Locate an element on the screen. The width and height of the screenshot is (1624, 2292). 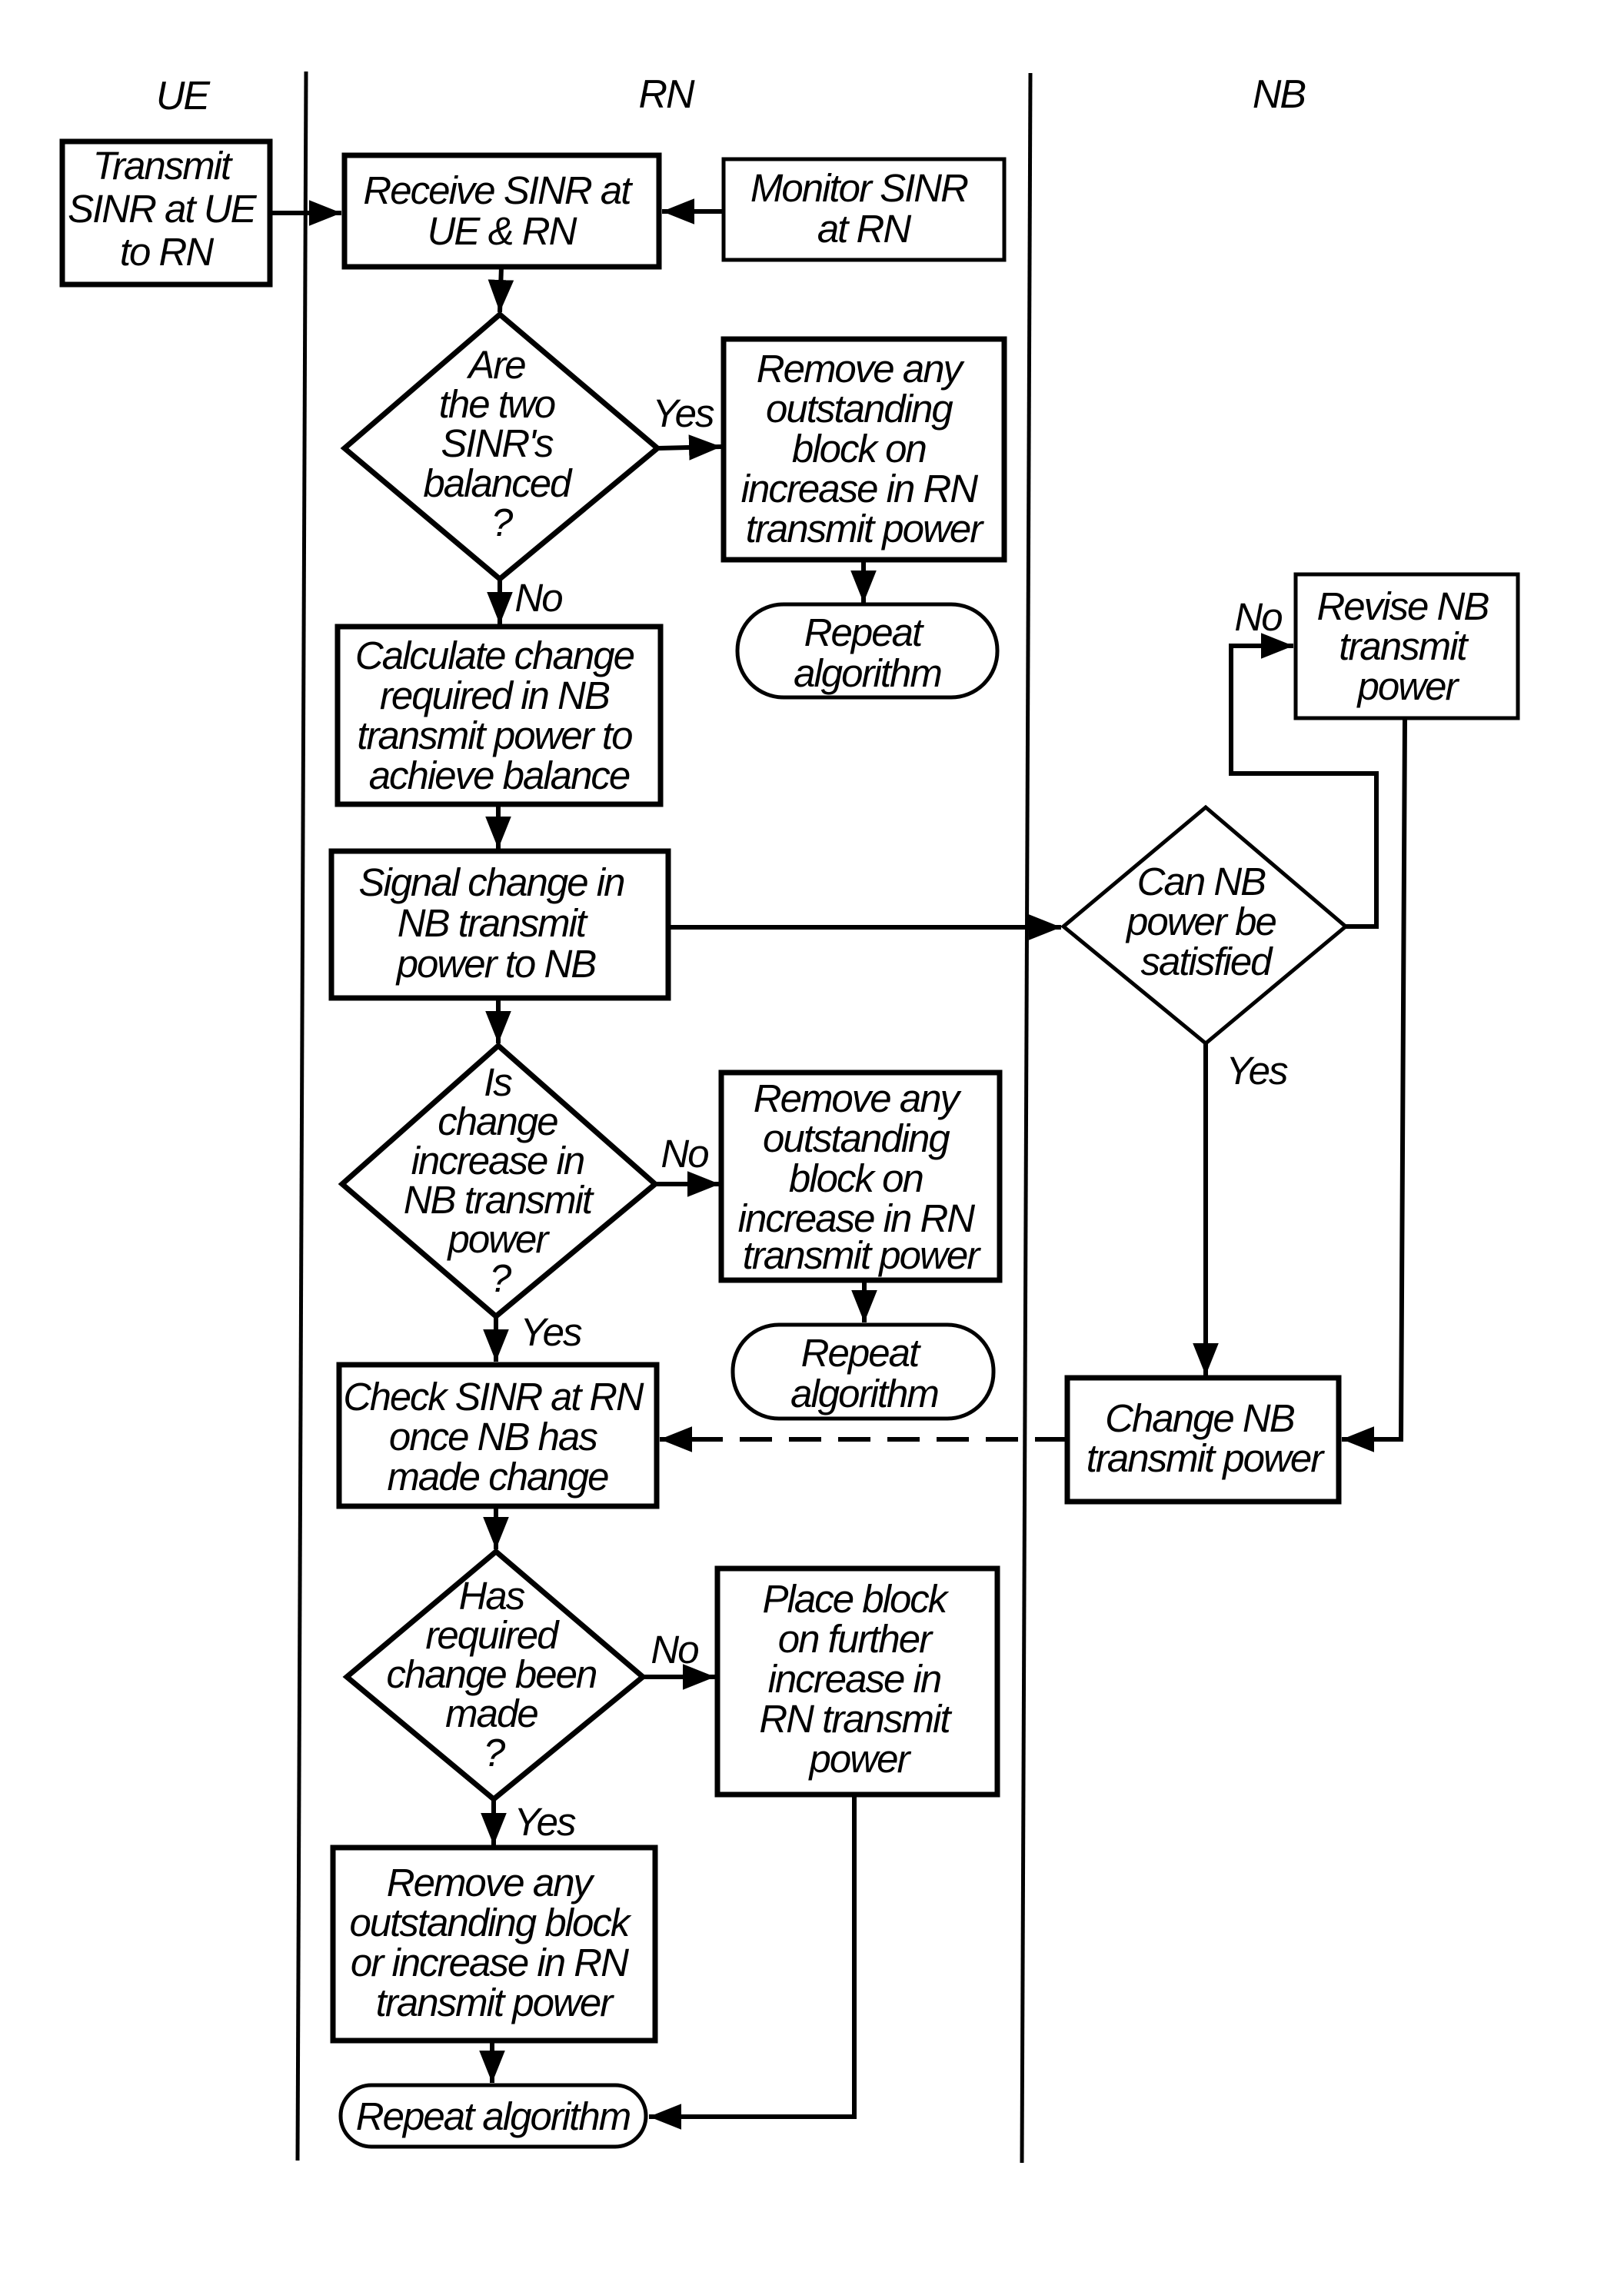
node-signal-change: Signal change in NB transmit power to NB is located at coordinates (499, 924).